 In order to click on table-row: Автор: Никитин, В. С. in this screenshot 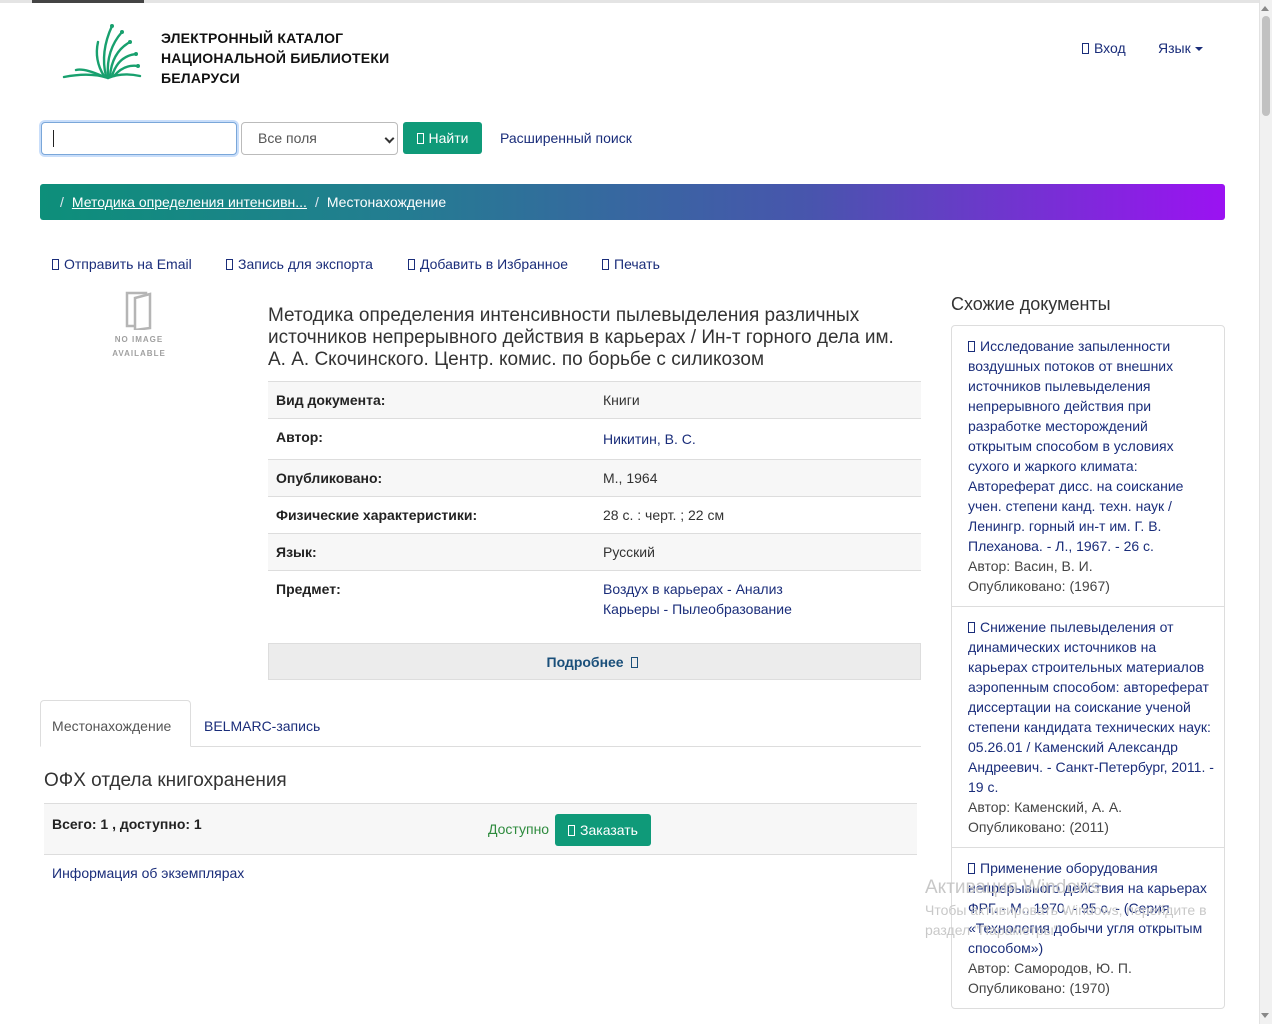, I will do `click(594, 439)`.